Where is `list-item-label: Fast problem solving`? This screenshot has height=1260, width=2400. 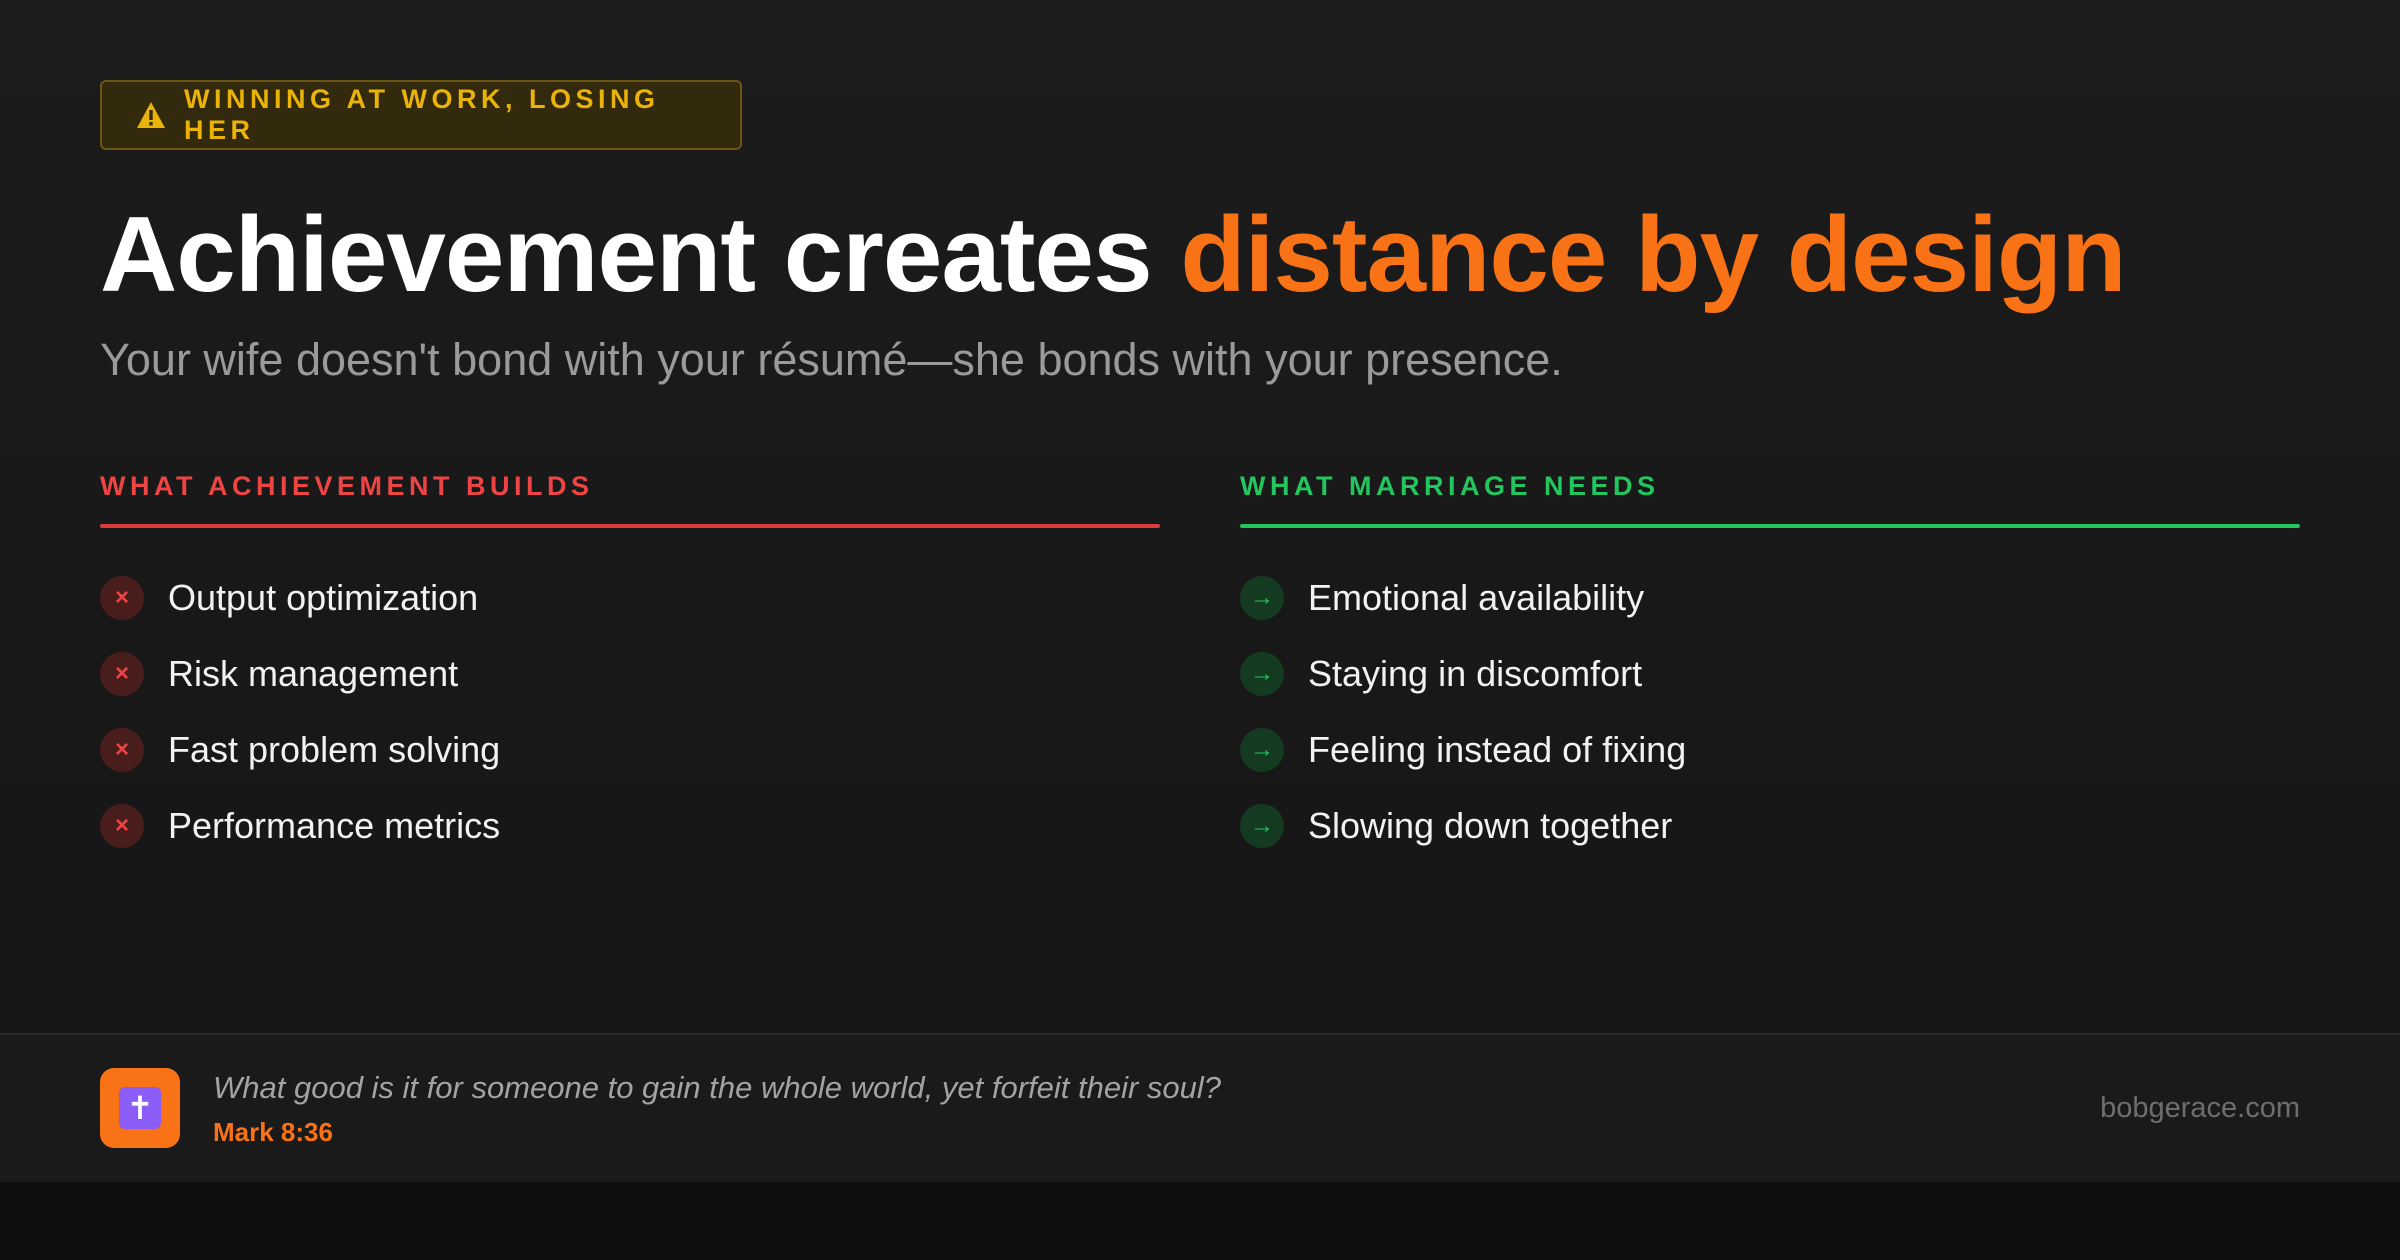 list-item-label: Fast problem solving is located at coordinates (334, 749).